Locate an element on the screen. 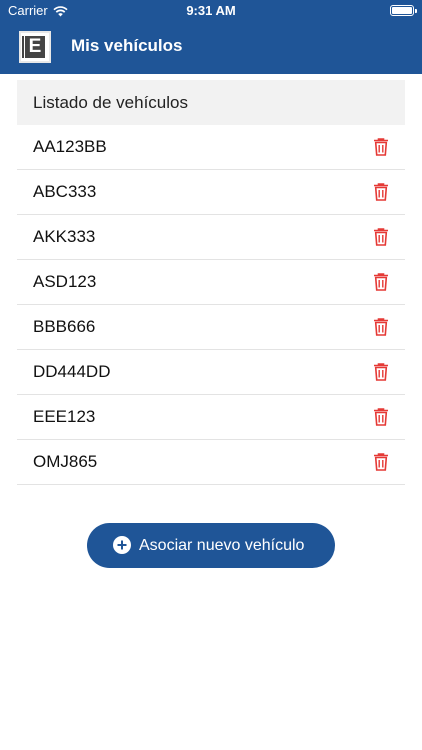 This screenshot has width=422, height=750. vehicle-row: ABC333 is located at coordinates (211, 192).